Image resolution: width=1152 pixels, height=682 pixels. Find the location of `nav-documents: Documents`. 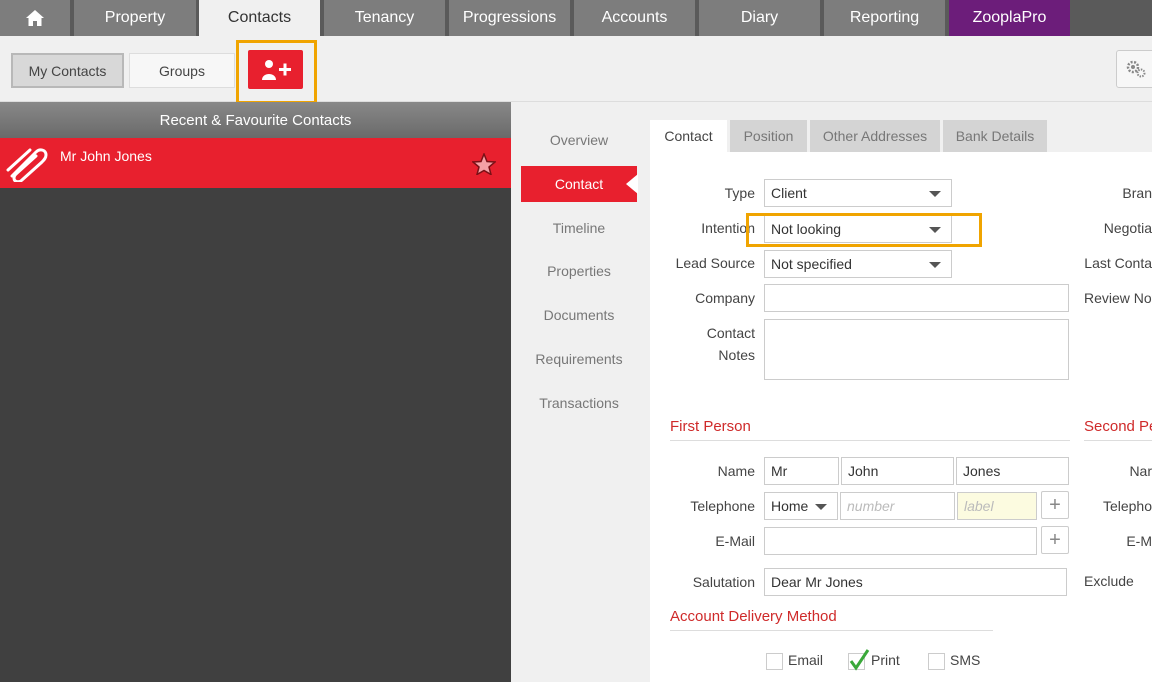

nav-documents: Documents is located at coordinates (579, 315).